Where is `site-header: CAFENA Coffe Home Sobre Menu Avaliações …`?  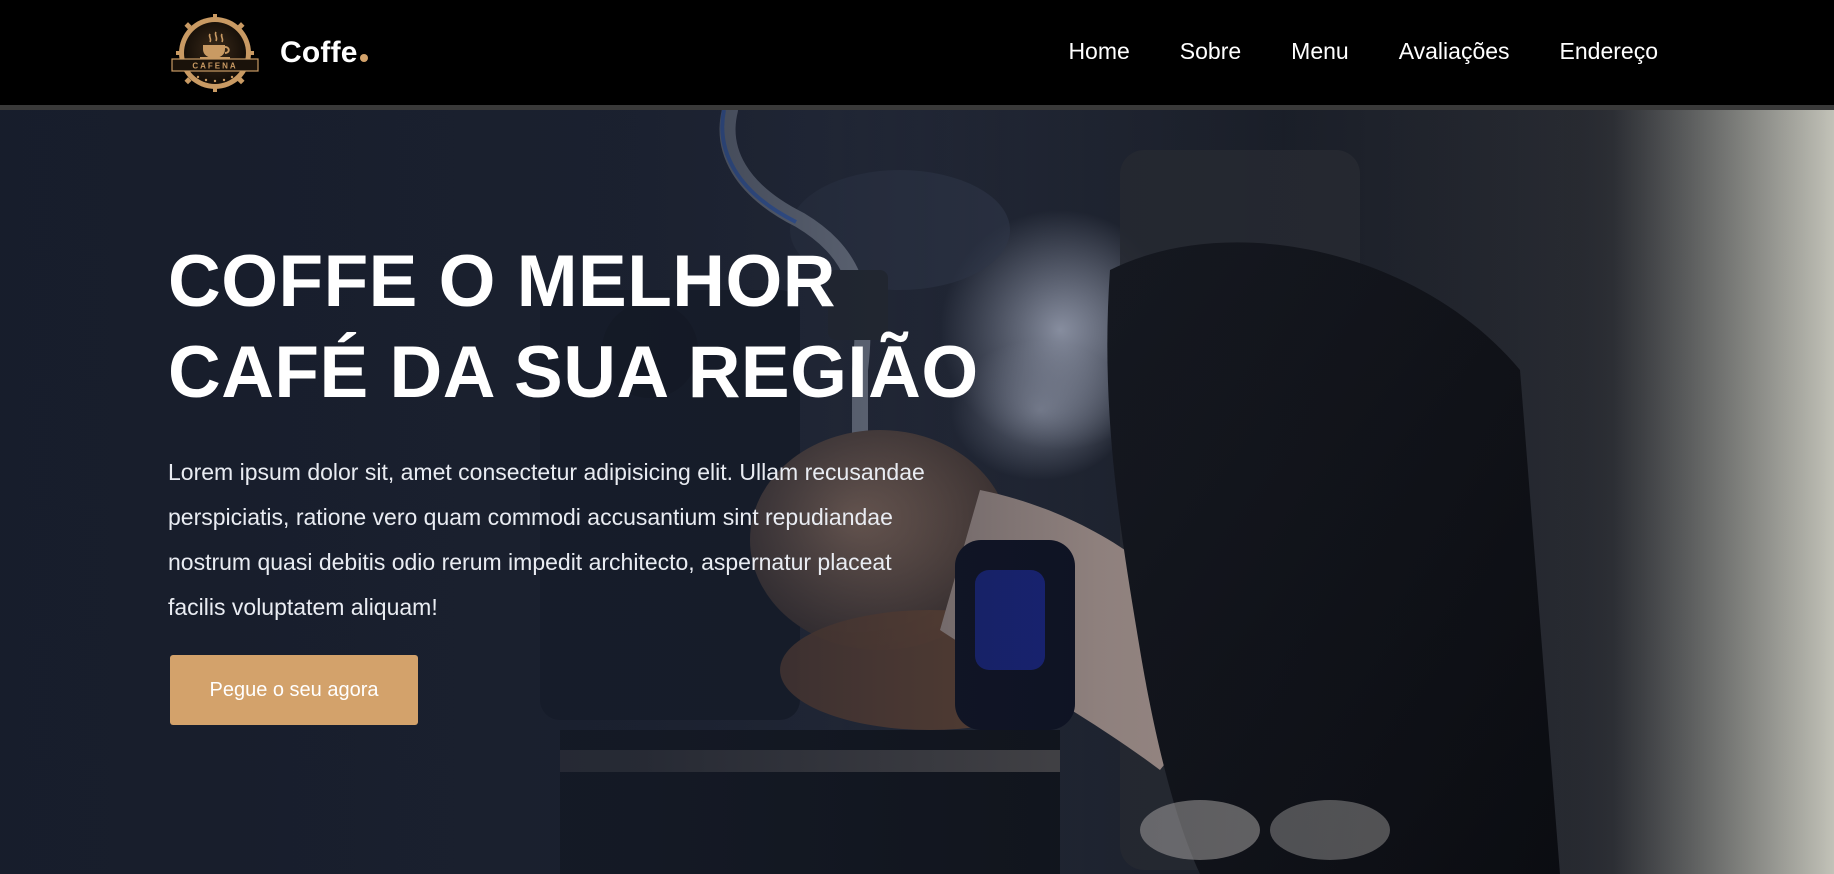
site-header: CAFENA Coffe Home Sobre Menu Avaliações … is located at coordinates (917, 55).